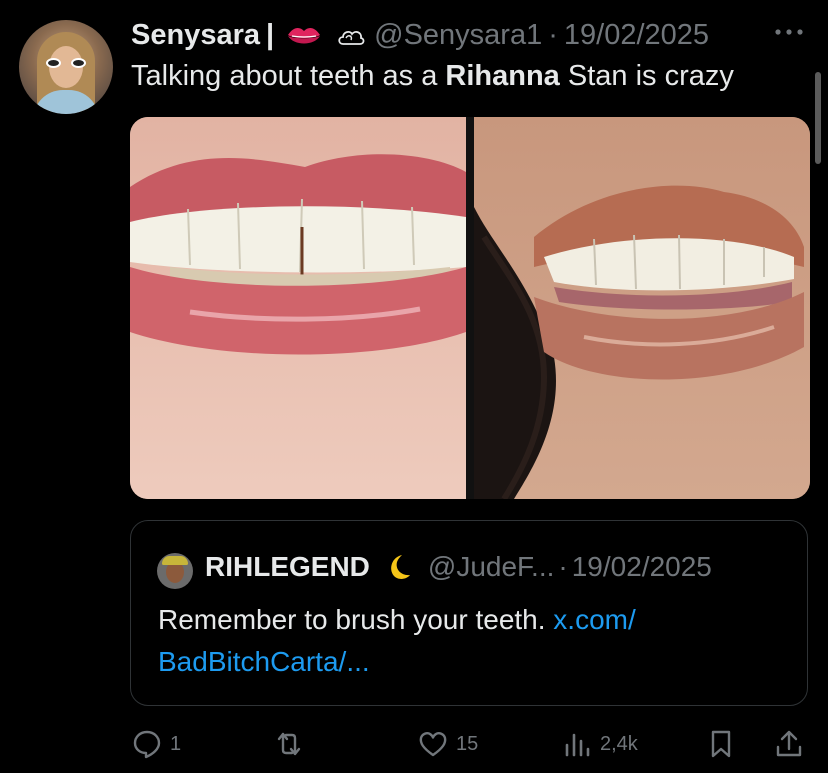  Describe the element at coordinates (646, 76) in the screenshot. I see `tweet-text-part: Stan is crazy` at that location.